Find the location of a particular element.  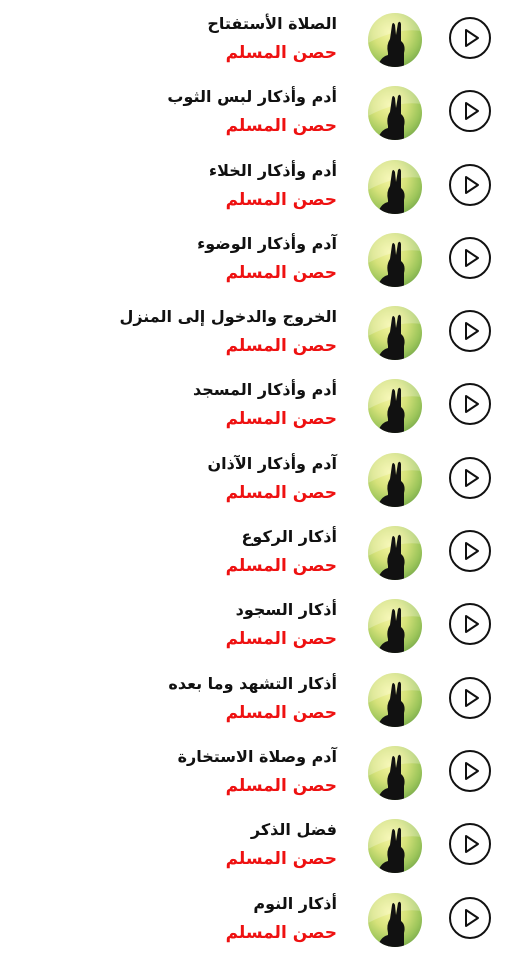

track-texts: آدم وأذكار الوضوء حصن المسلم is located at coordinates (187, 259).